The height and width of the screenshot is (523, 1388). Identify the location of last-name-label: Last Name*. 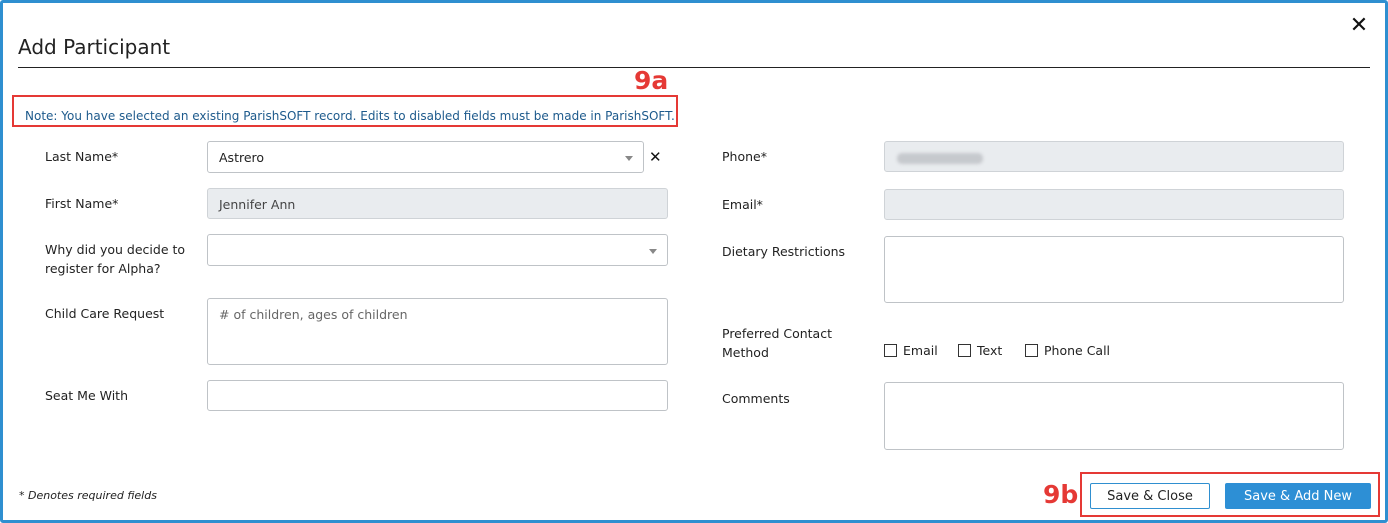
(82, 156).